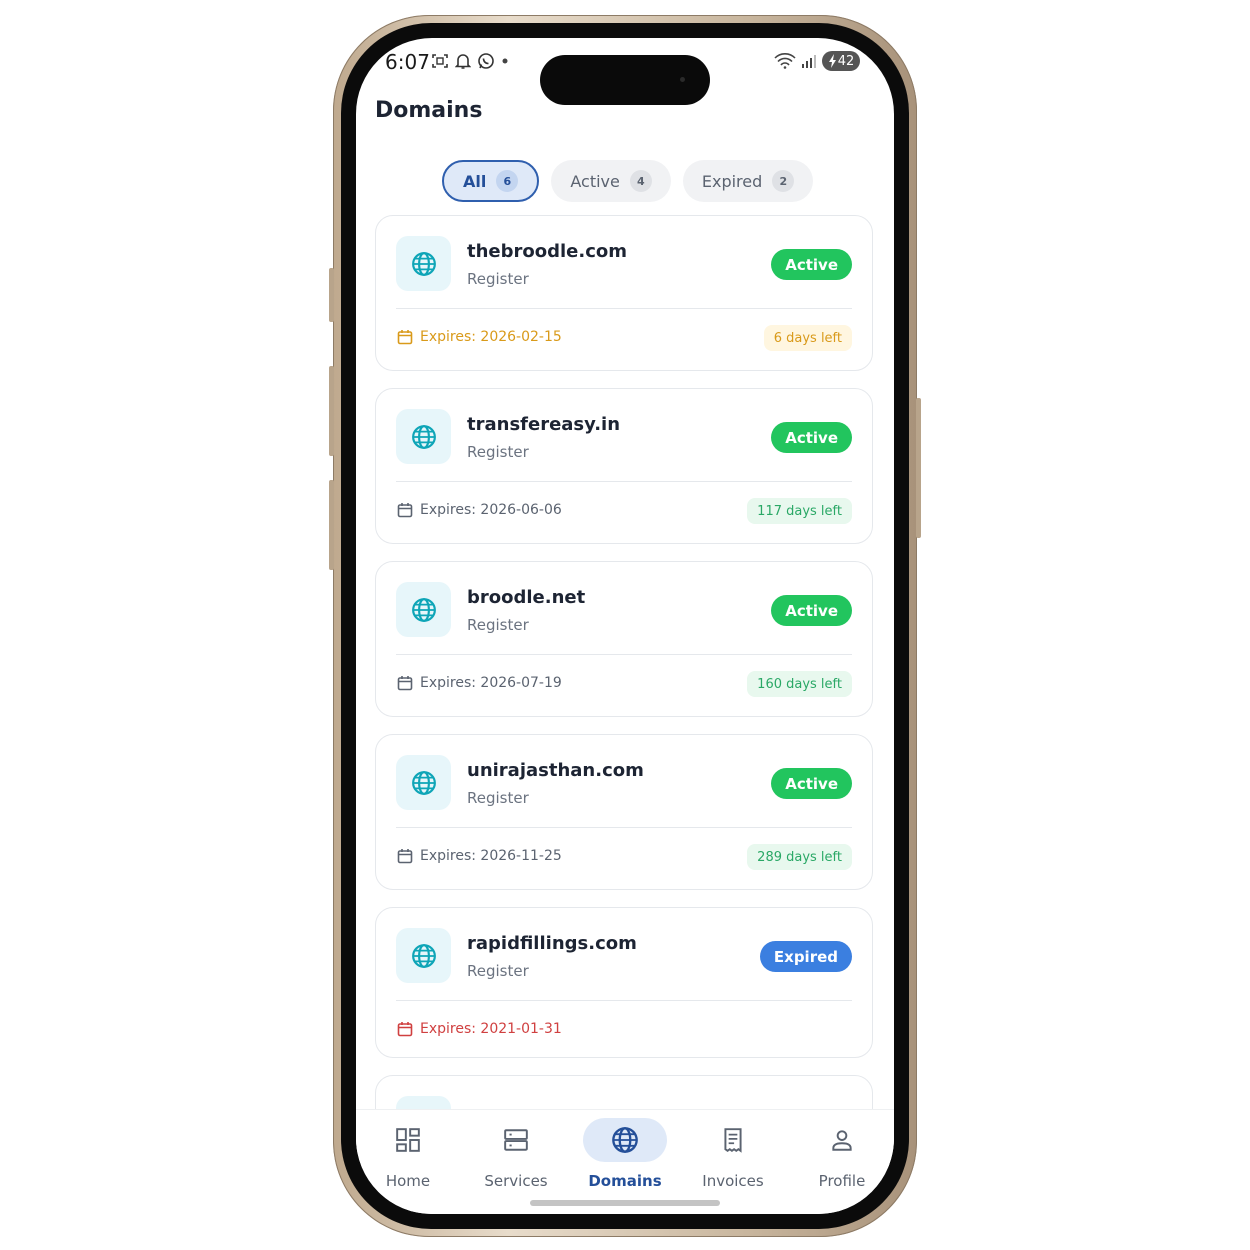  I want to click on domain-name: rapidfillings.com, so click(552, 943).